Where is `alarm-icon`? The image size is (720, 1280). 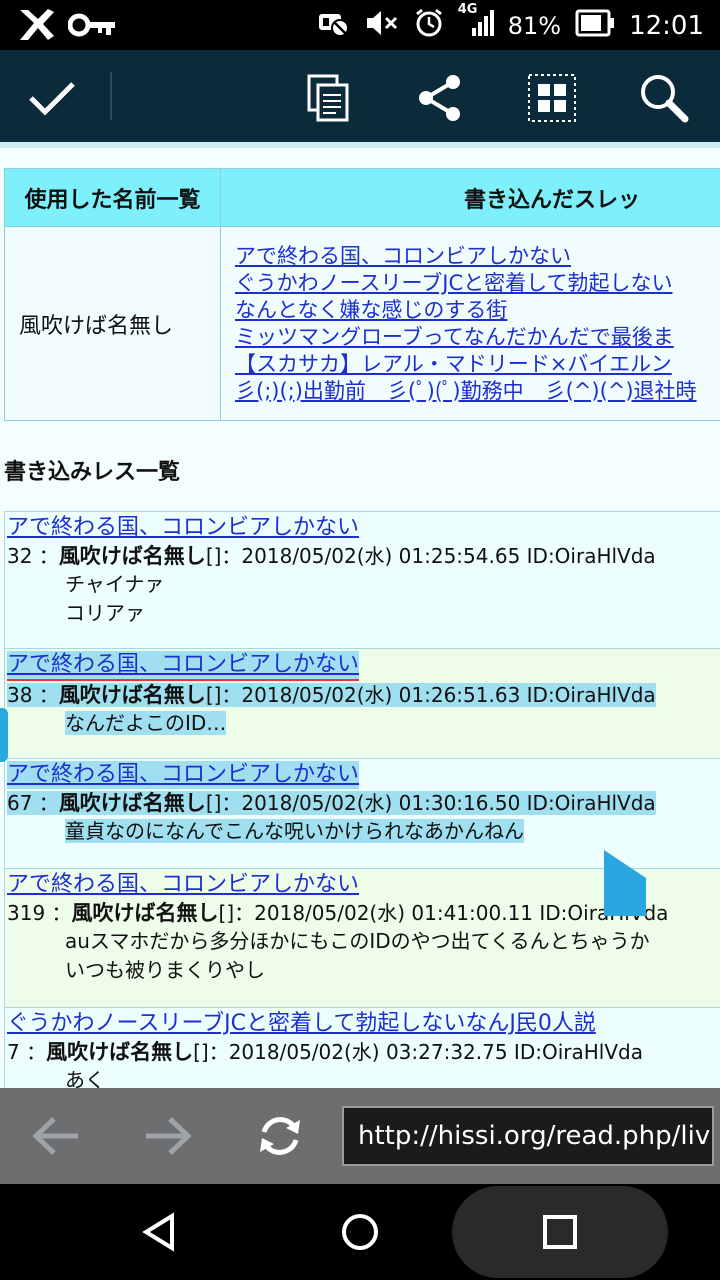
alarm-icon is located at coordinates (429, 26).